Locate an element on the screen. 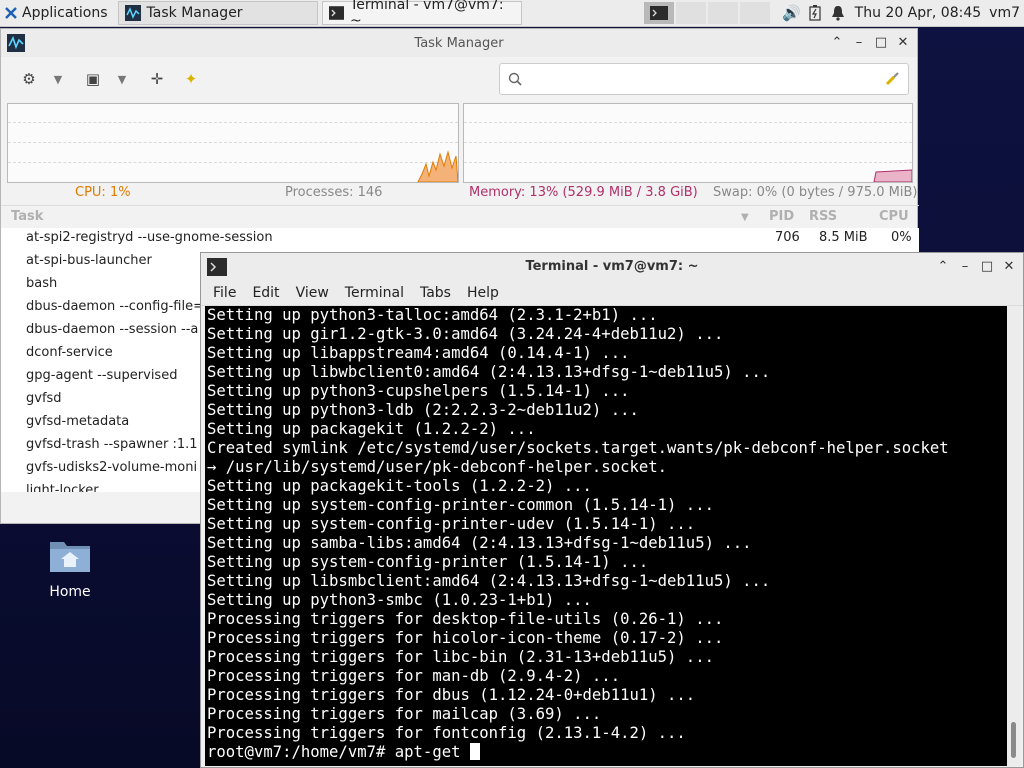 Image resolution: width=1024 pixels, height=768 pixels. memory-usage: Memory: 13% (529.9 MiB / 3.8 GiB) is located at coordinates (583, 192).